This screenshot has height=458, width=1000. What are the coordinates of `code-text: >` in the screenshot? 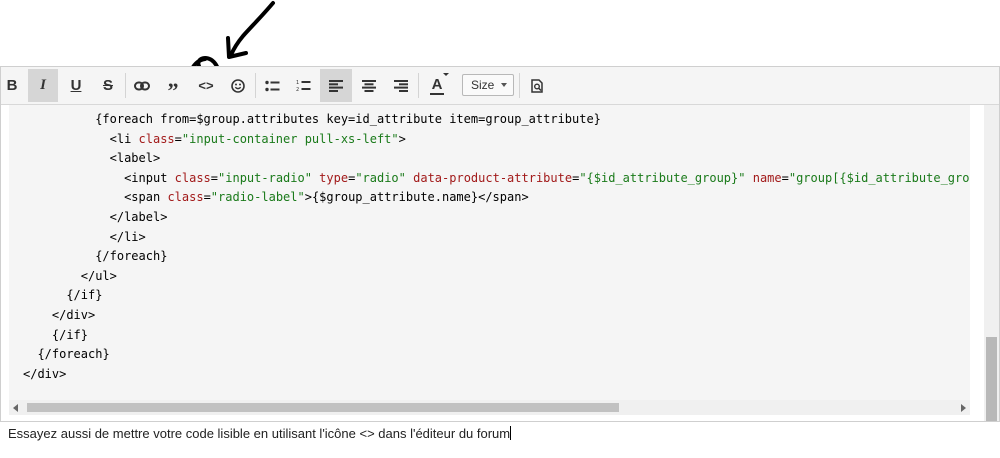 It's located at (402, 138).